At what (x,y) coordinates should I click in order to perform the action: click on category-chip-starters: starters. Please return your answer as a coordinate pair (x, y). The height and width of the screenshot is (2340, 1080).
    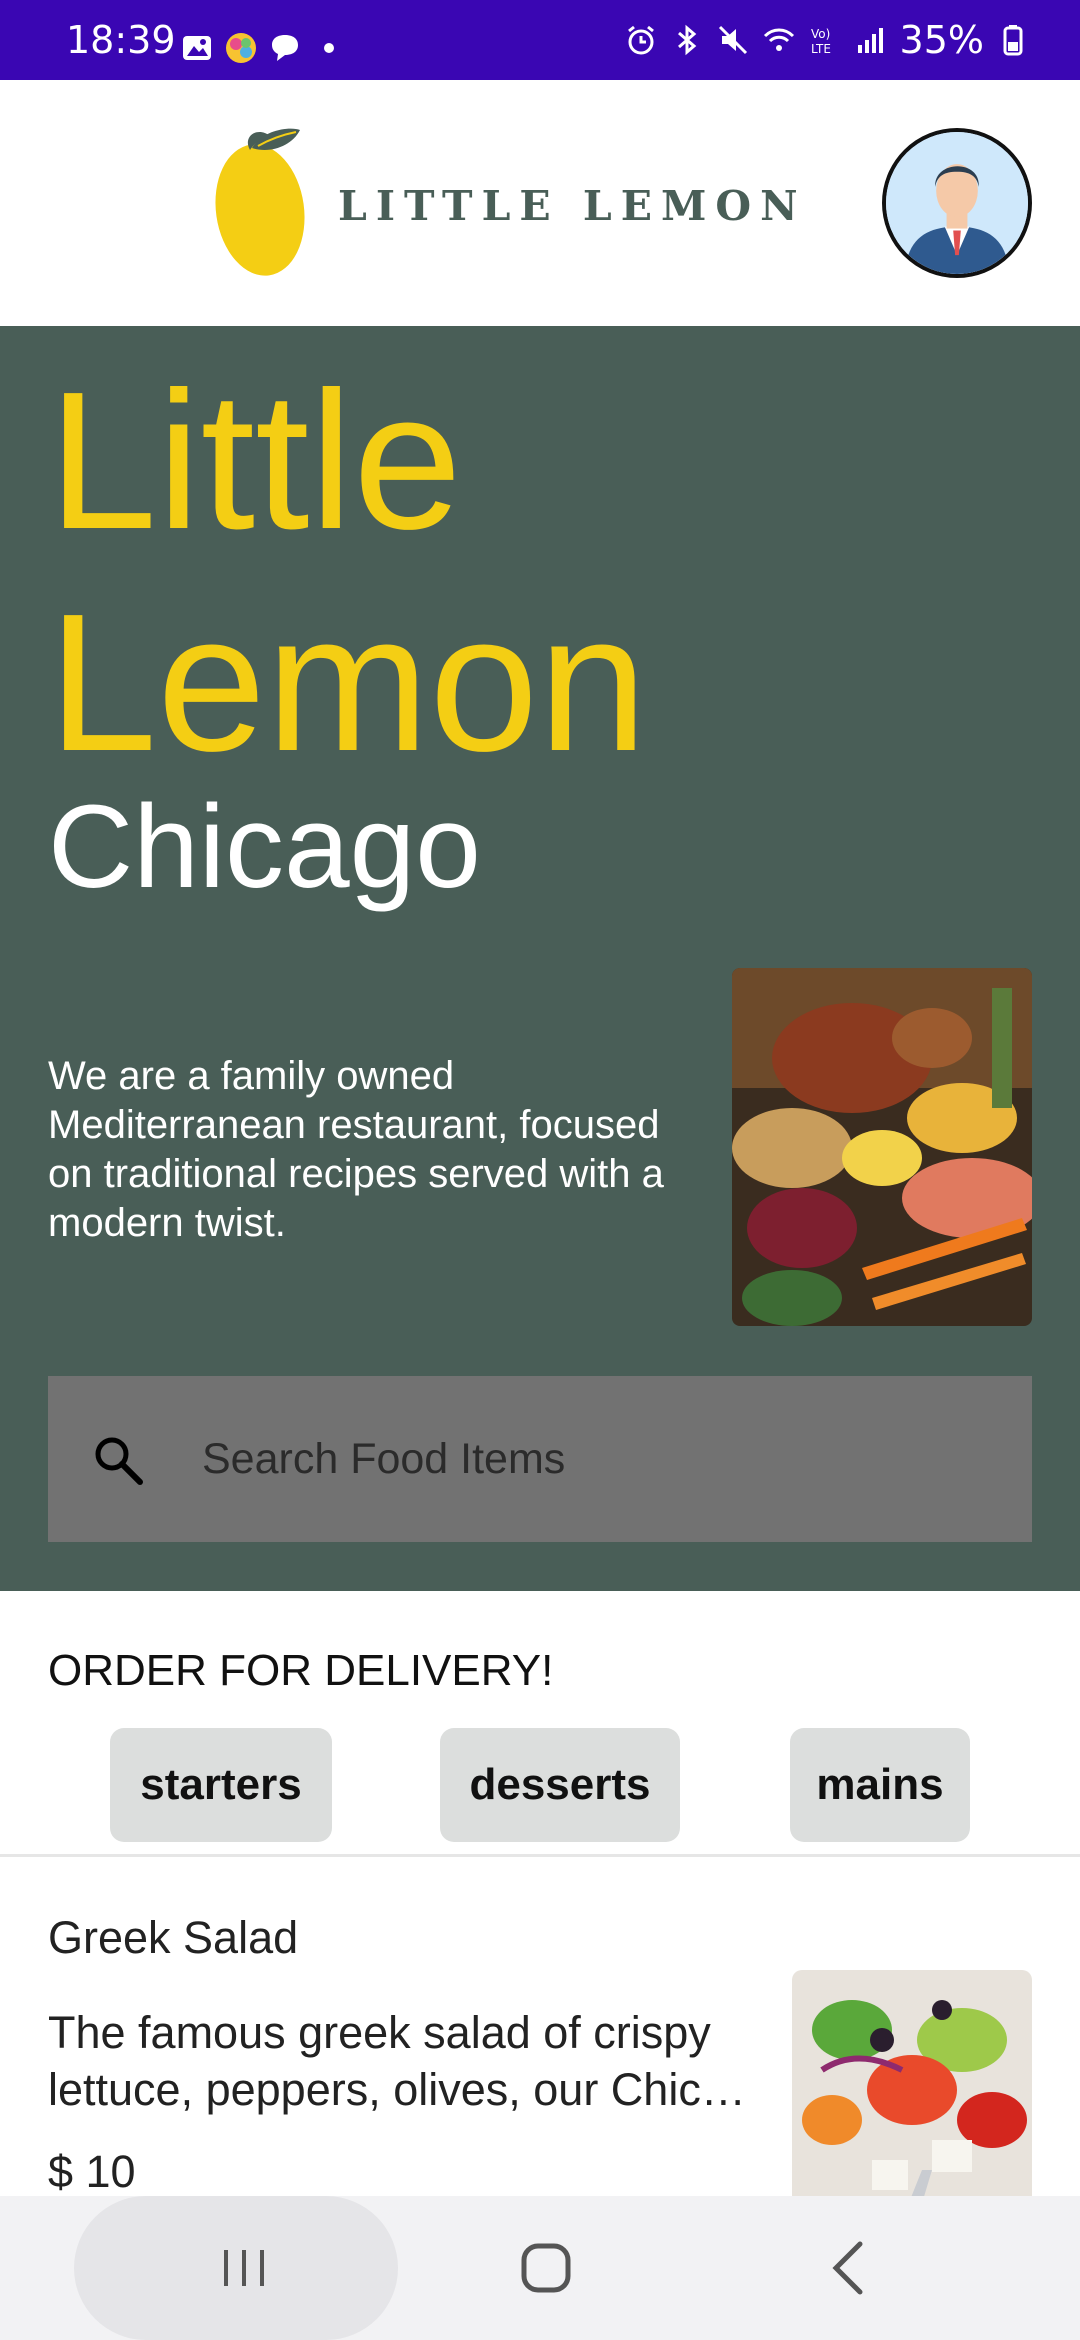
    Looking at the image, I should click on (221, 1785).